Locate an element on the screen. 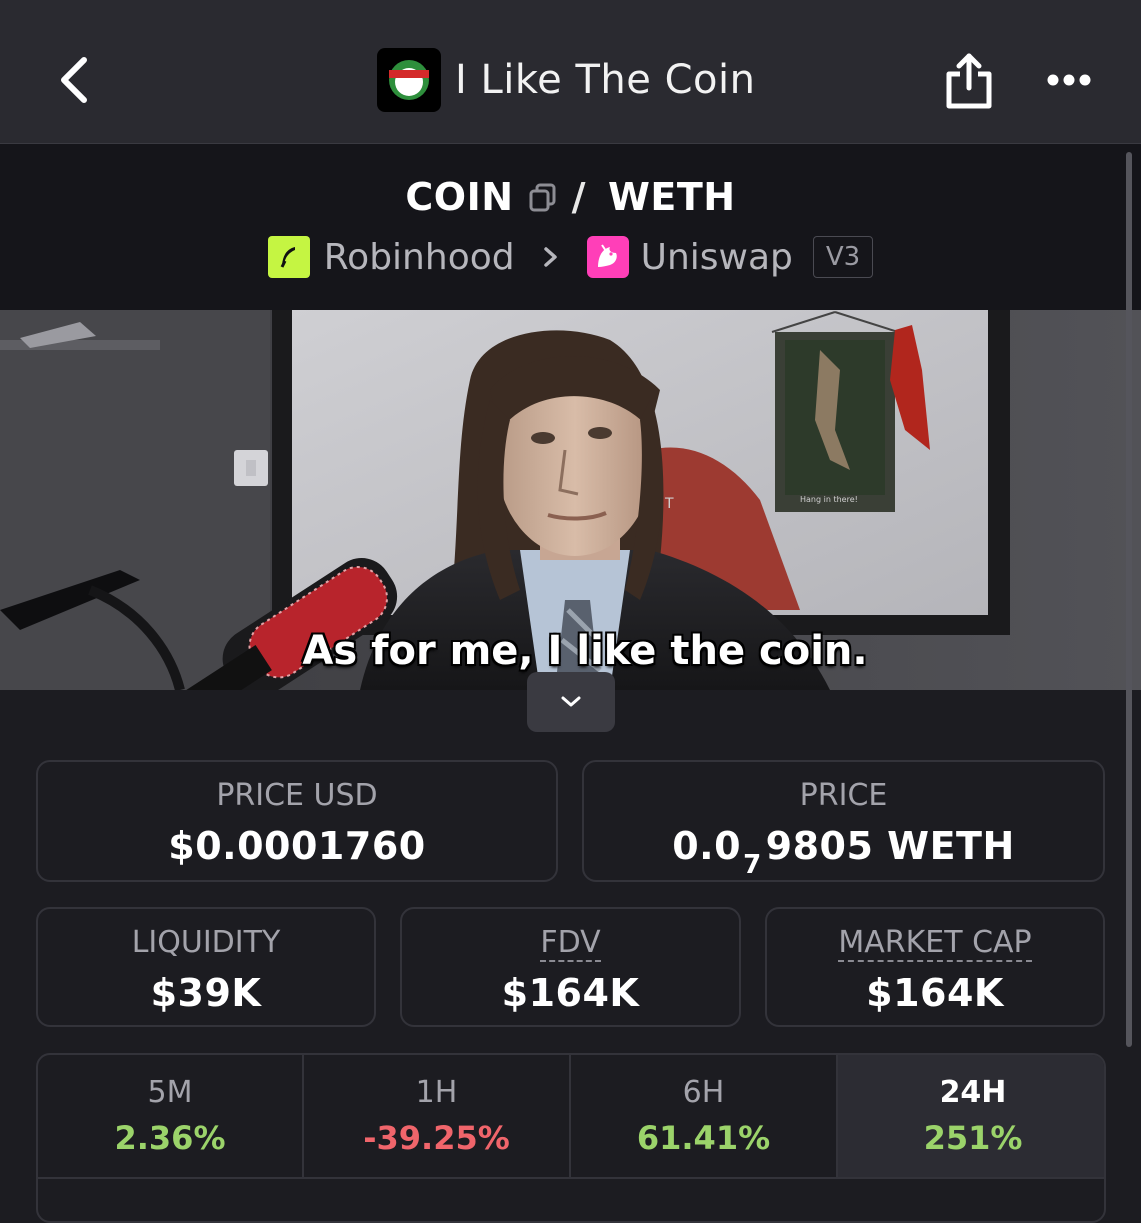 This screenshot has width=1141, height=1223. price-prefix: 0.0 is located at coordinates (707, 846).